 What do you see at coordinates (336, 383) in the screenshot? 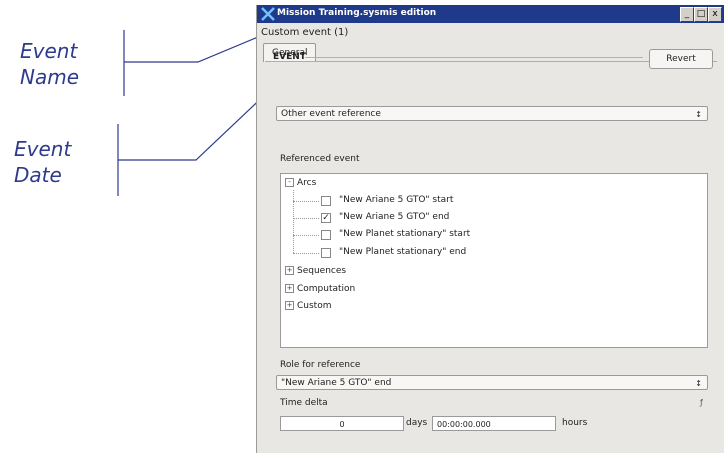
I see `role-value: "New Ariane 5 GTO" end` at bounding box center [336, 383].